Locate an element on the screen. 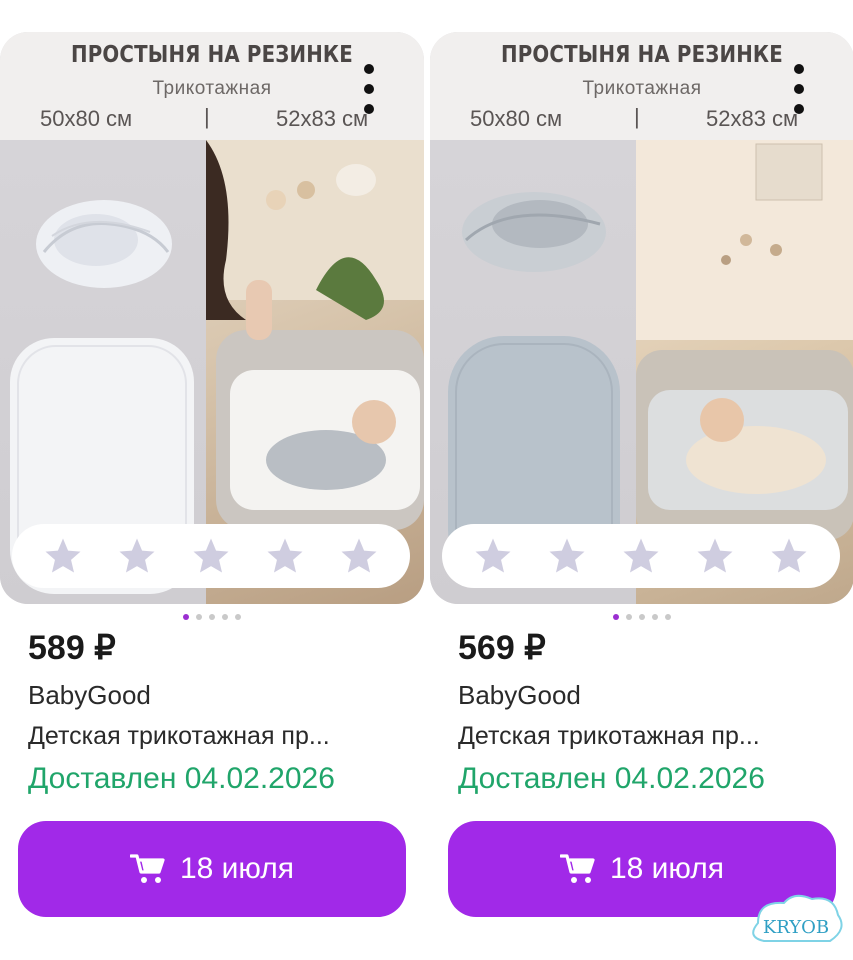 The image size is (853, 960). product-price: 569 ₽ is located at coordinates (502, 648).